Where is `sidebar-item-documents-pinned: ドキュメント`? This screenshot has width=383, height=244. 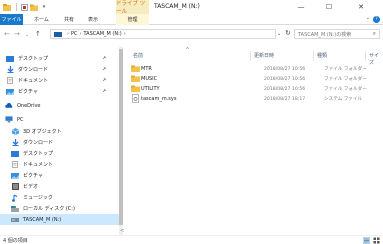 sidebar-item-documents-pinned: ドキュメント is located at coordinates (59, 80).